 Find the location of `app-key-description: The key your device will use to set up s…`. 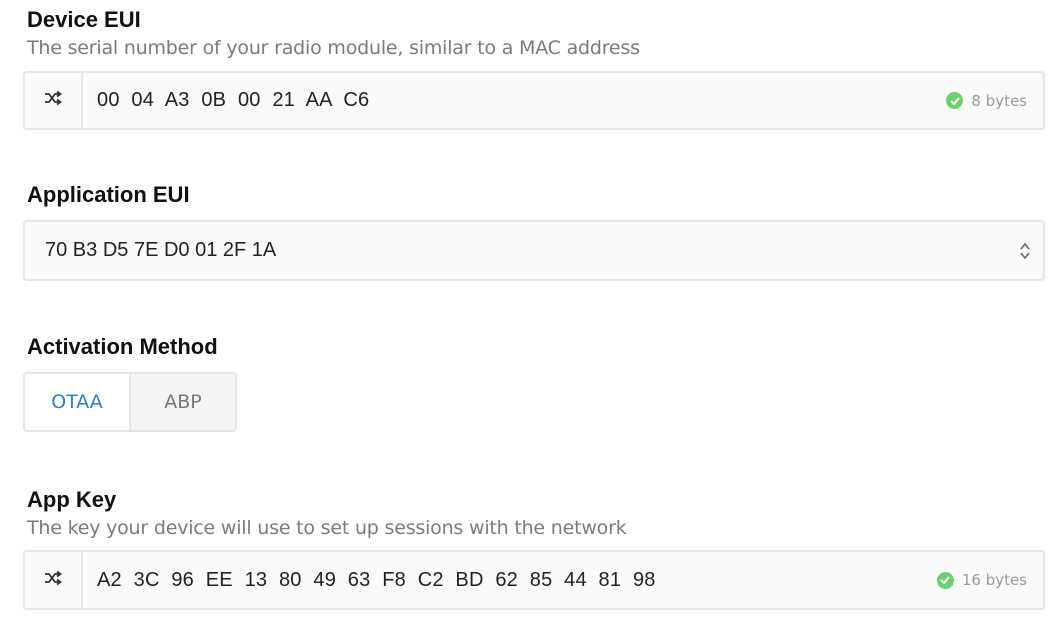

app-key-description: The key your device will use to set up s… is located at coordinates (327, 528).